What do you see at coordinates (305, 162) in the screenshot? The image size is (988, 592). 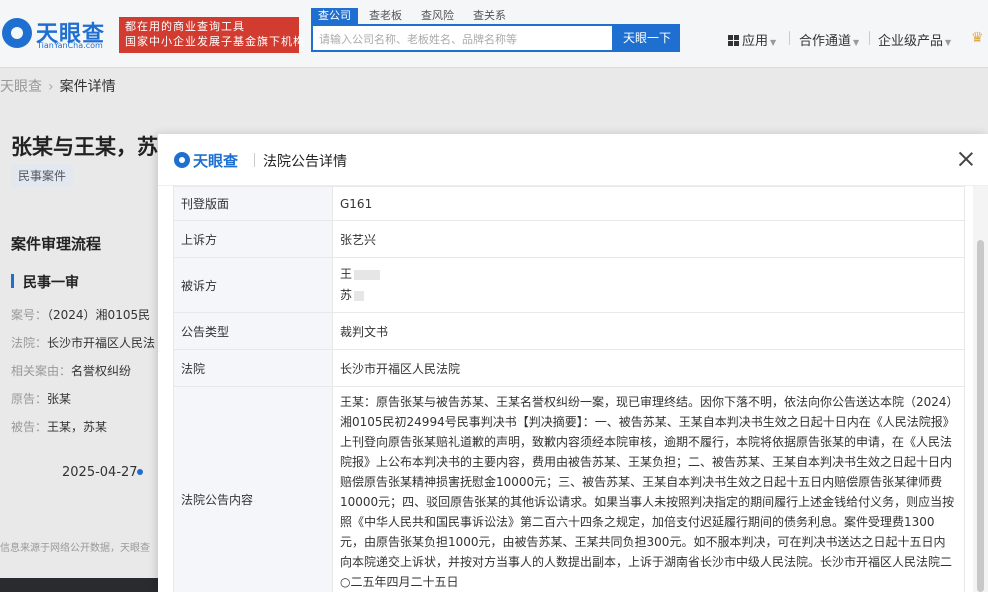 I see `modal-title: 法院公告详情` at bounding box center [305, 162].